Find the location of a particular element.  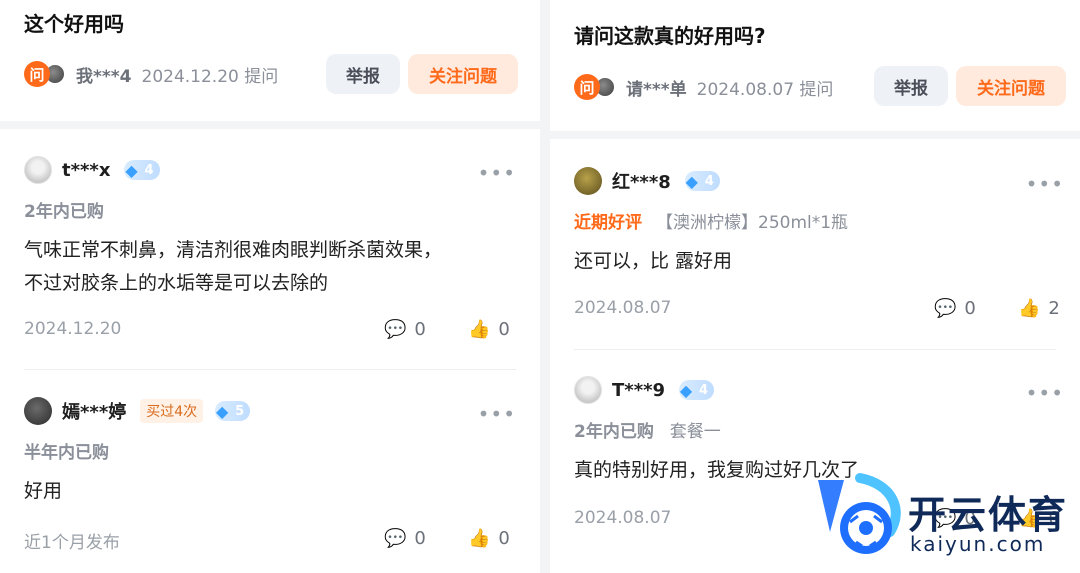

watermark-title: 开云体育 is located at coordinates (988, 515).